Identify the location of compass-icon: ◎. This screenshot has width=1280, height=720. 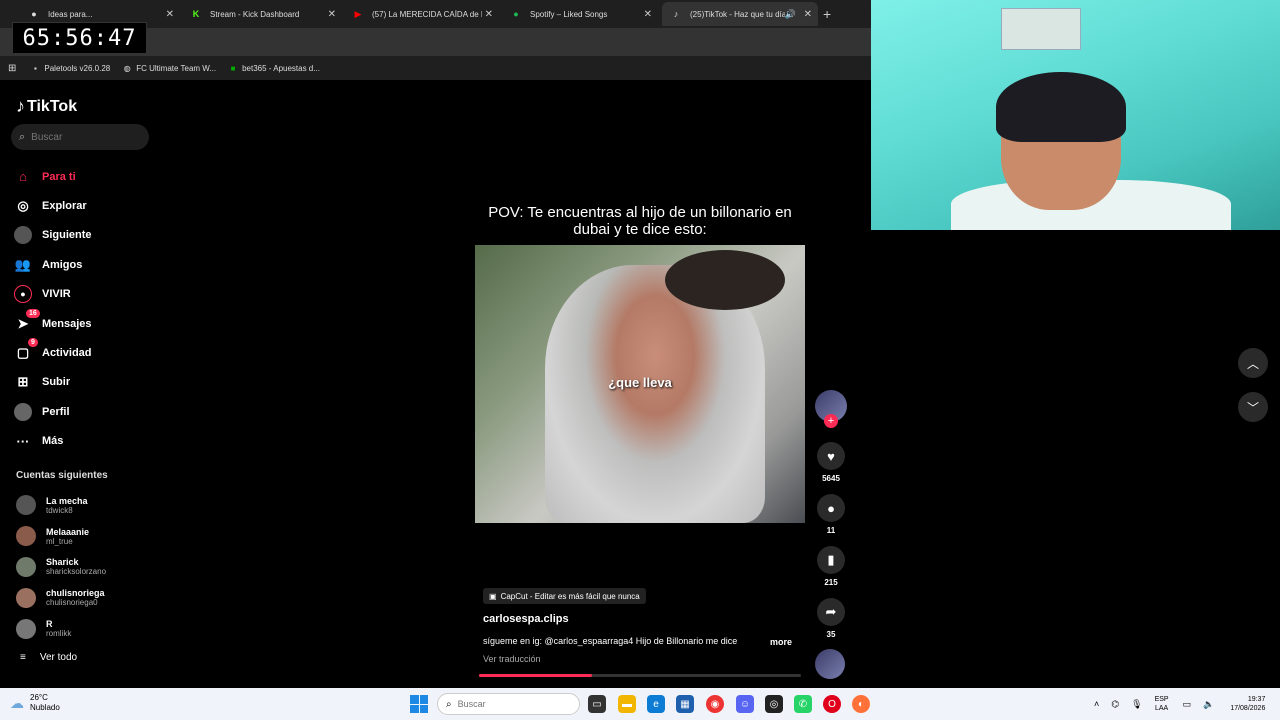
(23, 206).